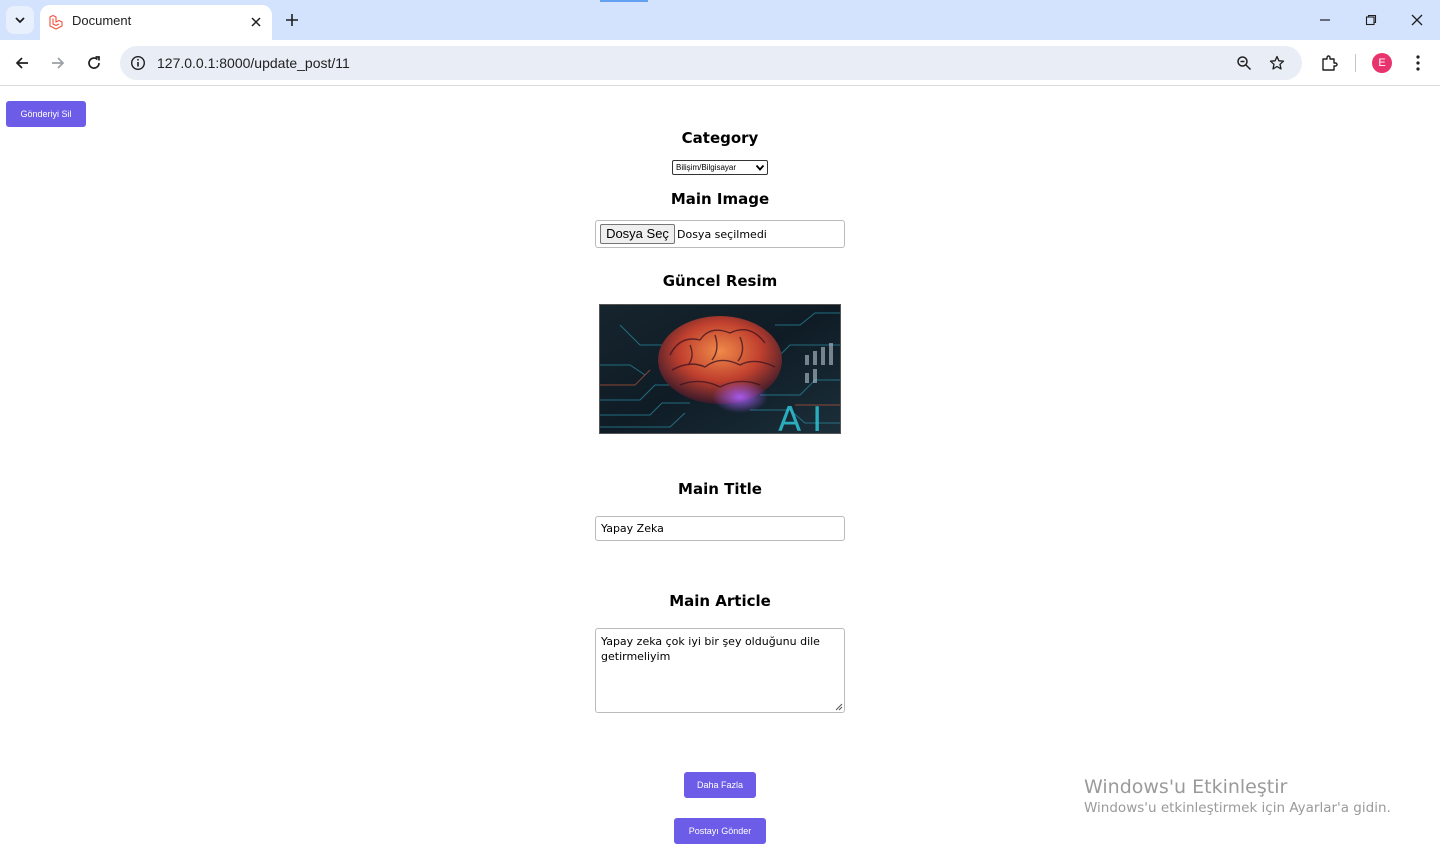 The height and width of the screenshot is (862, 1440). I want to click on resize-handle-icon, so click(839, 707).